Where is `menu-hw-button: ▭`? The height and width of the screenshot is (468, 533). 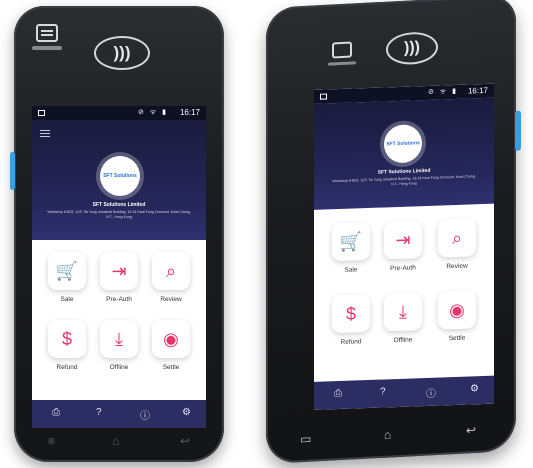
menu-hw-button: ▭ is located at coordinates (305, 439).